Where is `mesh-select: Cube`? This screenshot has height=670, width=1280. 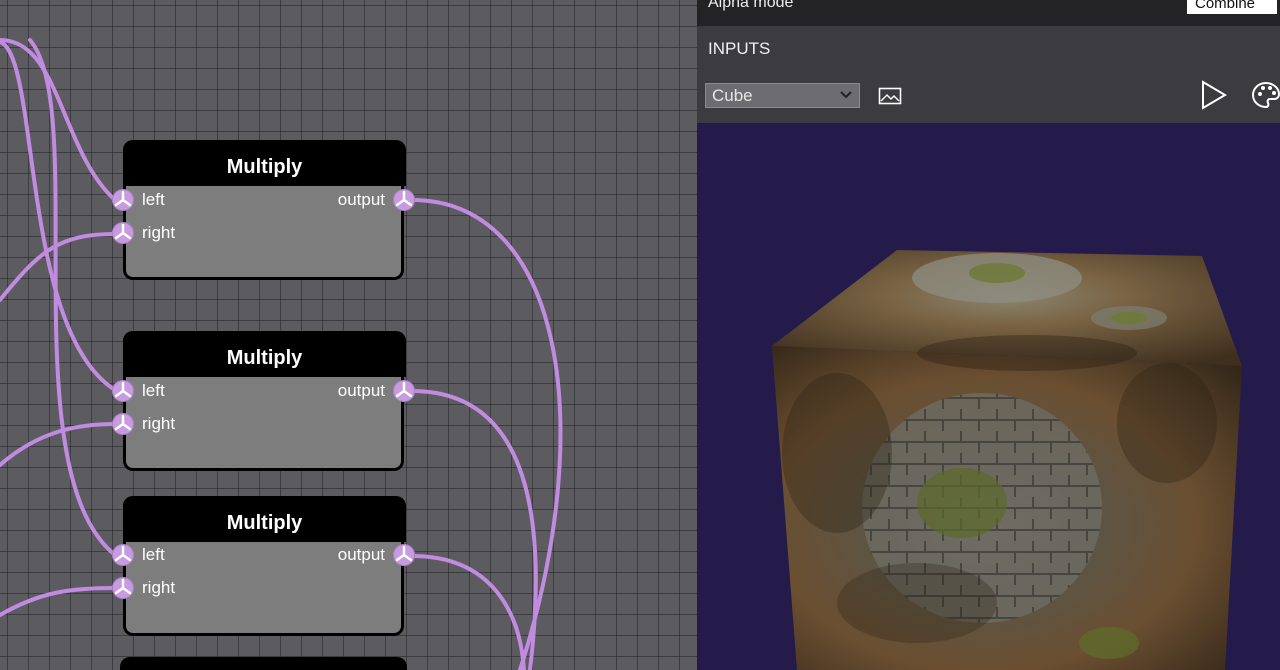
mesh-select: Cube is located at coordinates (782, 95).